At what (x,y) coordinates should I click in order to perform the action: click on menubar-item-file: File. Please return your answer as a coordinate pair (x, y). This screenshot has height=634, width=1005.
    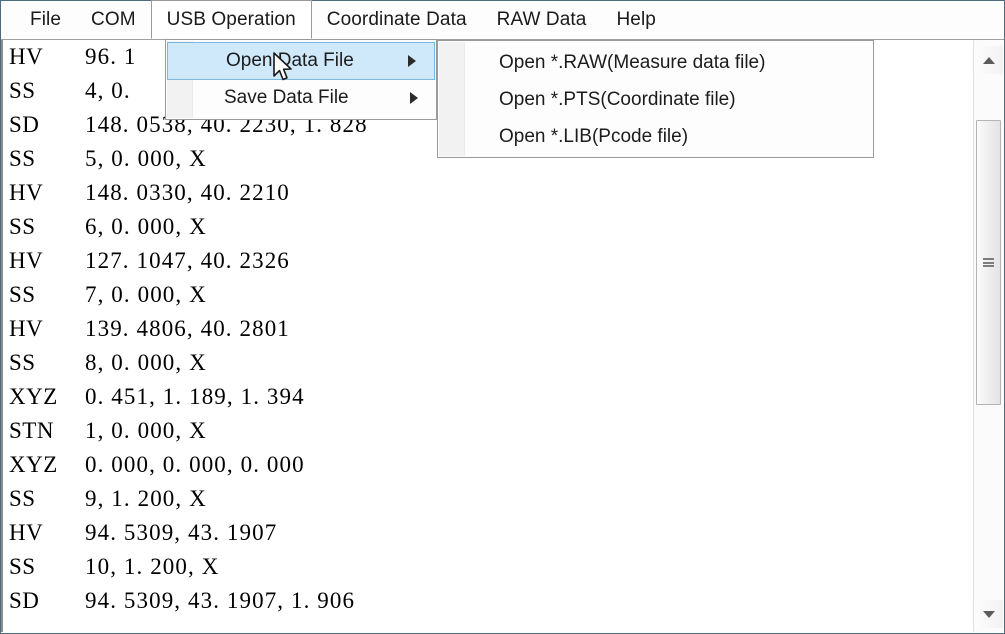
    Looking at the image, I should click on (45, 20).